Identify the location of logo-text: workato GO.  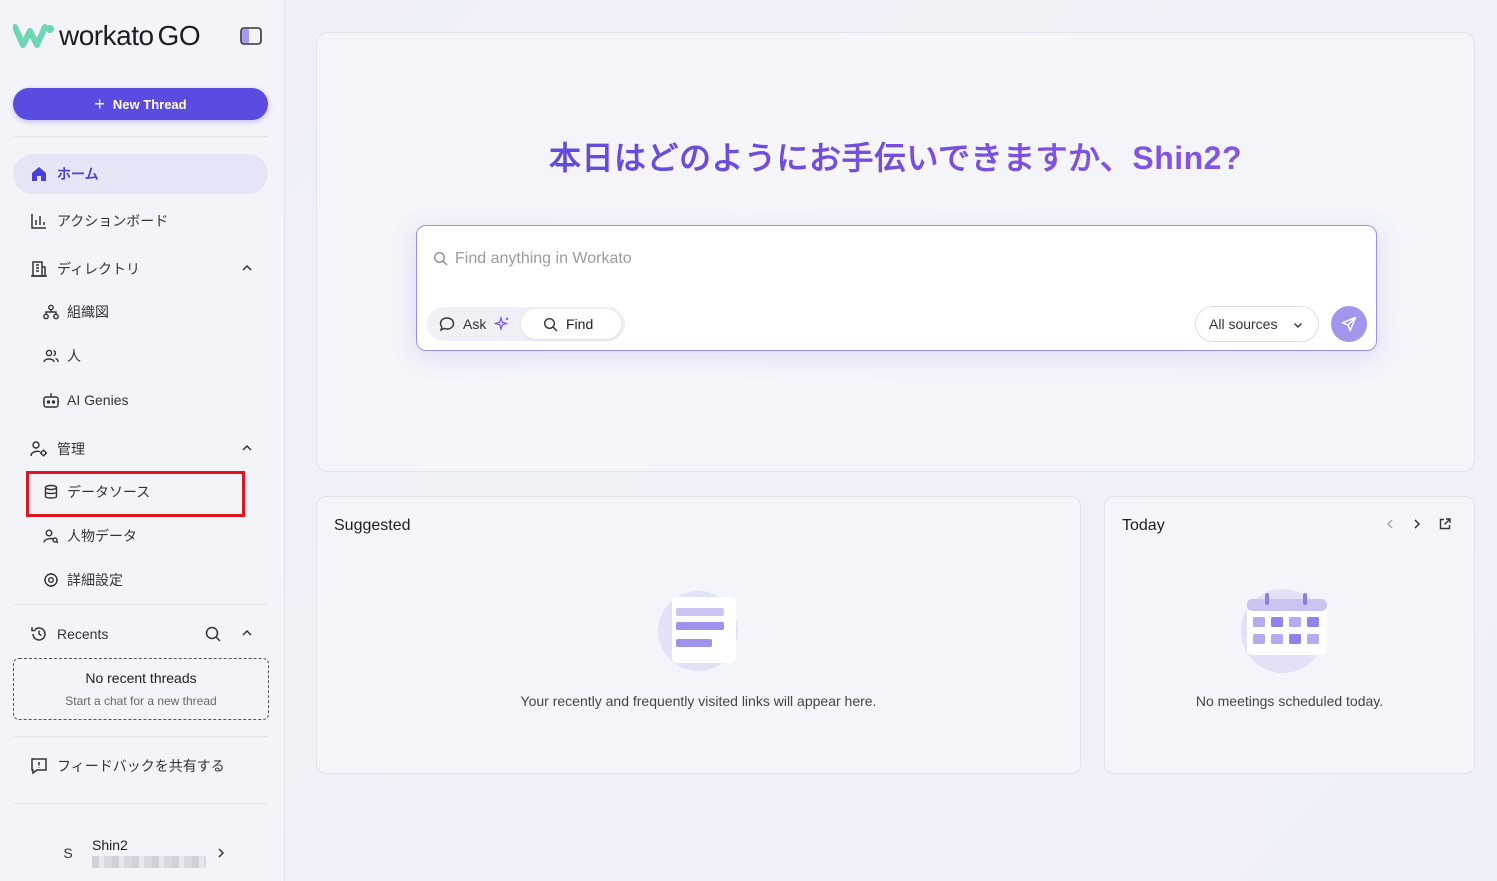
(130, 35).